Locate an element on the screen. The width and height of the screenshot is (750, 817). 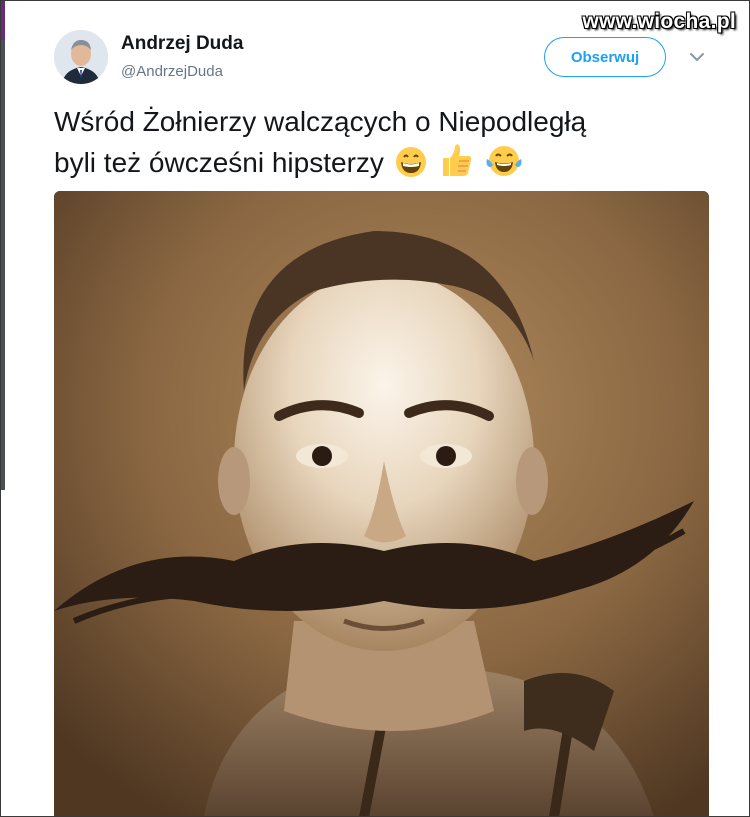
tweet-text-line-2: byli też ówcześni hipsterzy is located at coordinates (364, 165).